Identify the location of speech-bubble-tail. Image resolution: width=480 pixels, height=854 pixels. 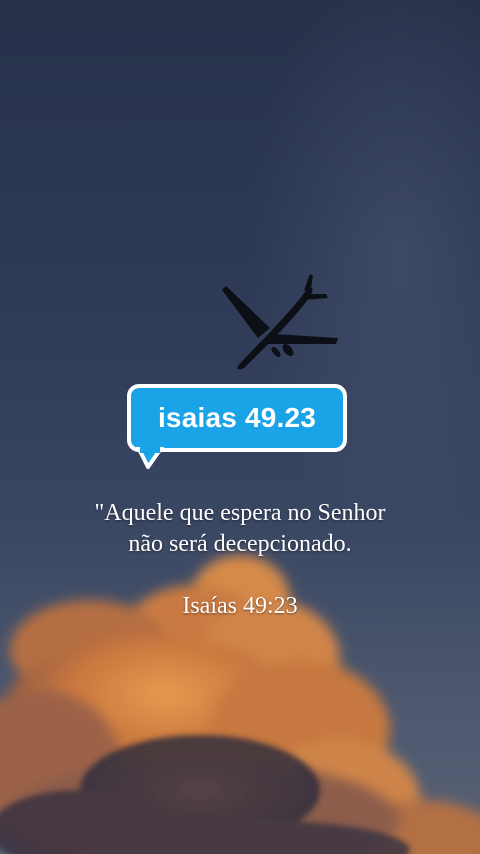
(150, 458).